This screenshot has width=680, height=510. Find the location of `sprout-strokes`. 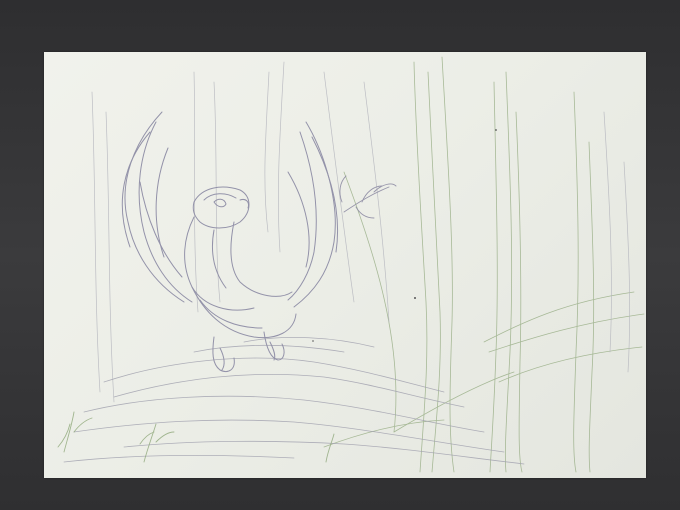

sprout-strokes is located at coordinates (196, 437).